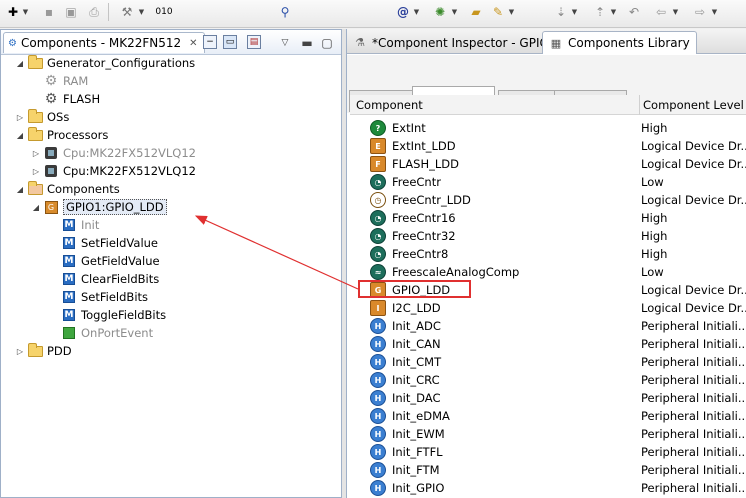 This screenshot has width=746, height=498. I want to click on new-icon: ✚, so click(13, 12).